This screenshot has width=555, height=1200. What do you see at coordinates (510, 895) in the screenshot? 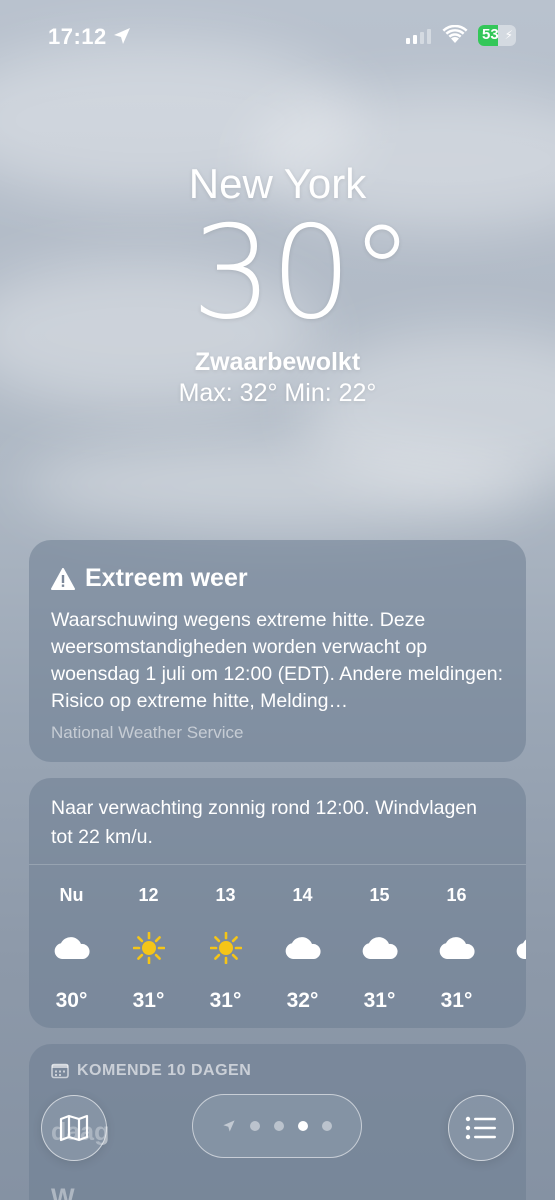
I see `hour-label: 1` at bounding box center [510, 895].